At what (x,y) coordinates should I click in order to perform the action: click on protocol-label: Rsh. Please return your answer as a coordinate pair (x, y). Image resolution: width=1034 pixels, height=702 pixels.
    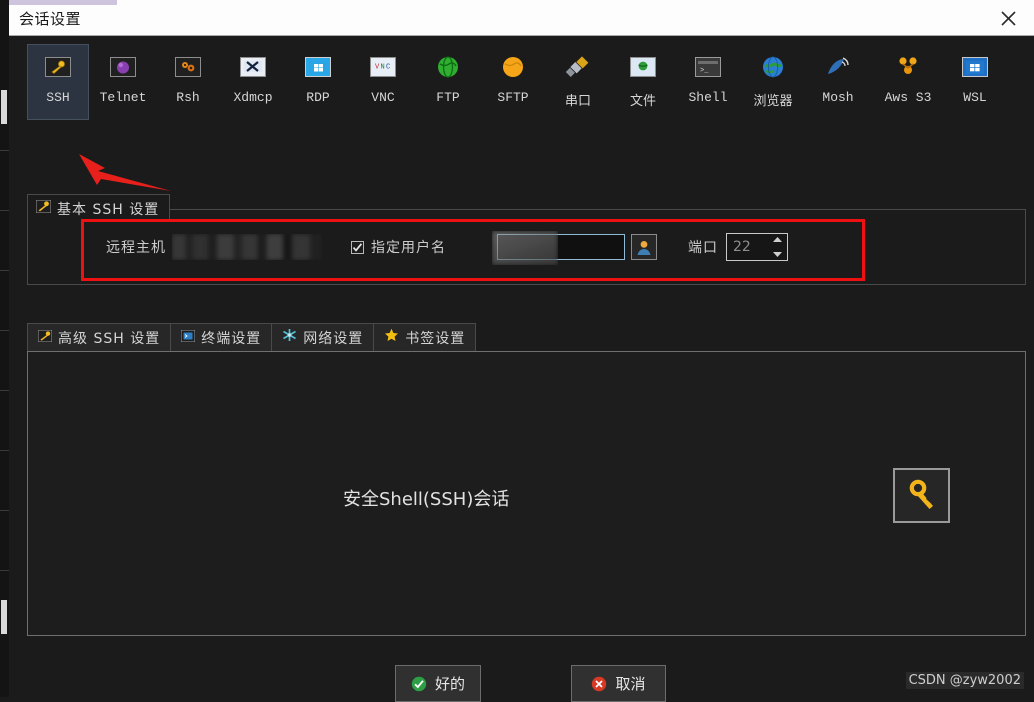
    Looking at the image, I should click on (188, 97).